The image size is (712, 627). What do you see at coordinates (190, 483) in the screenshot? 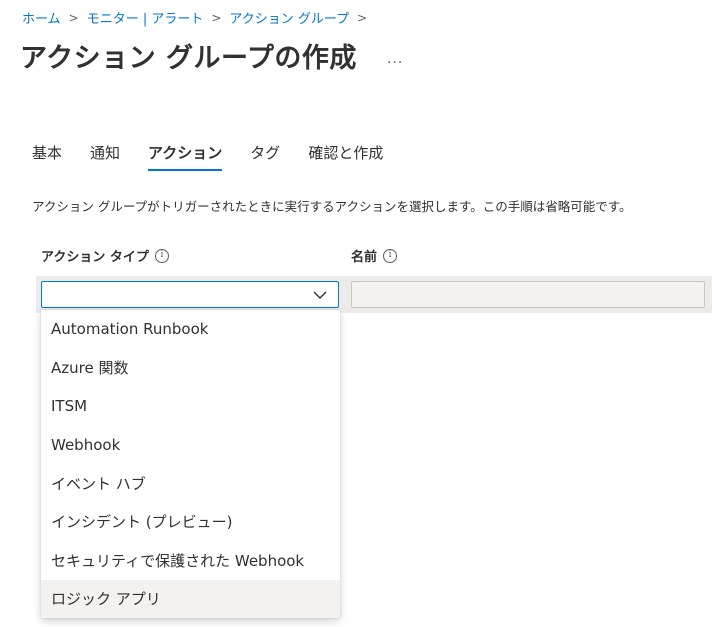
I see `option-event-hub: イベント ハブ` at bounding box center [190, 483].